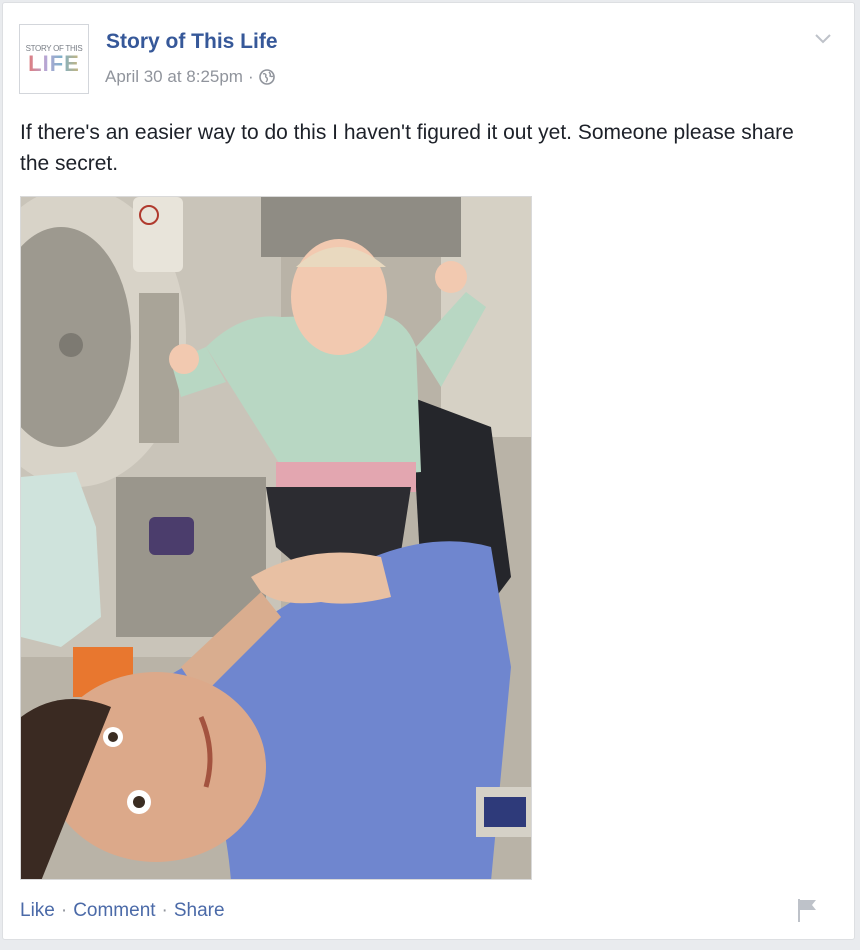 Image resolution: width=860 pixels, height=950 pixels. Describe the element at coordinates (54, 63) in the screenshot. I see `avatar-big-text: LIFE` at that location.